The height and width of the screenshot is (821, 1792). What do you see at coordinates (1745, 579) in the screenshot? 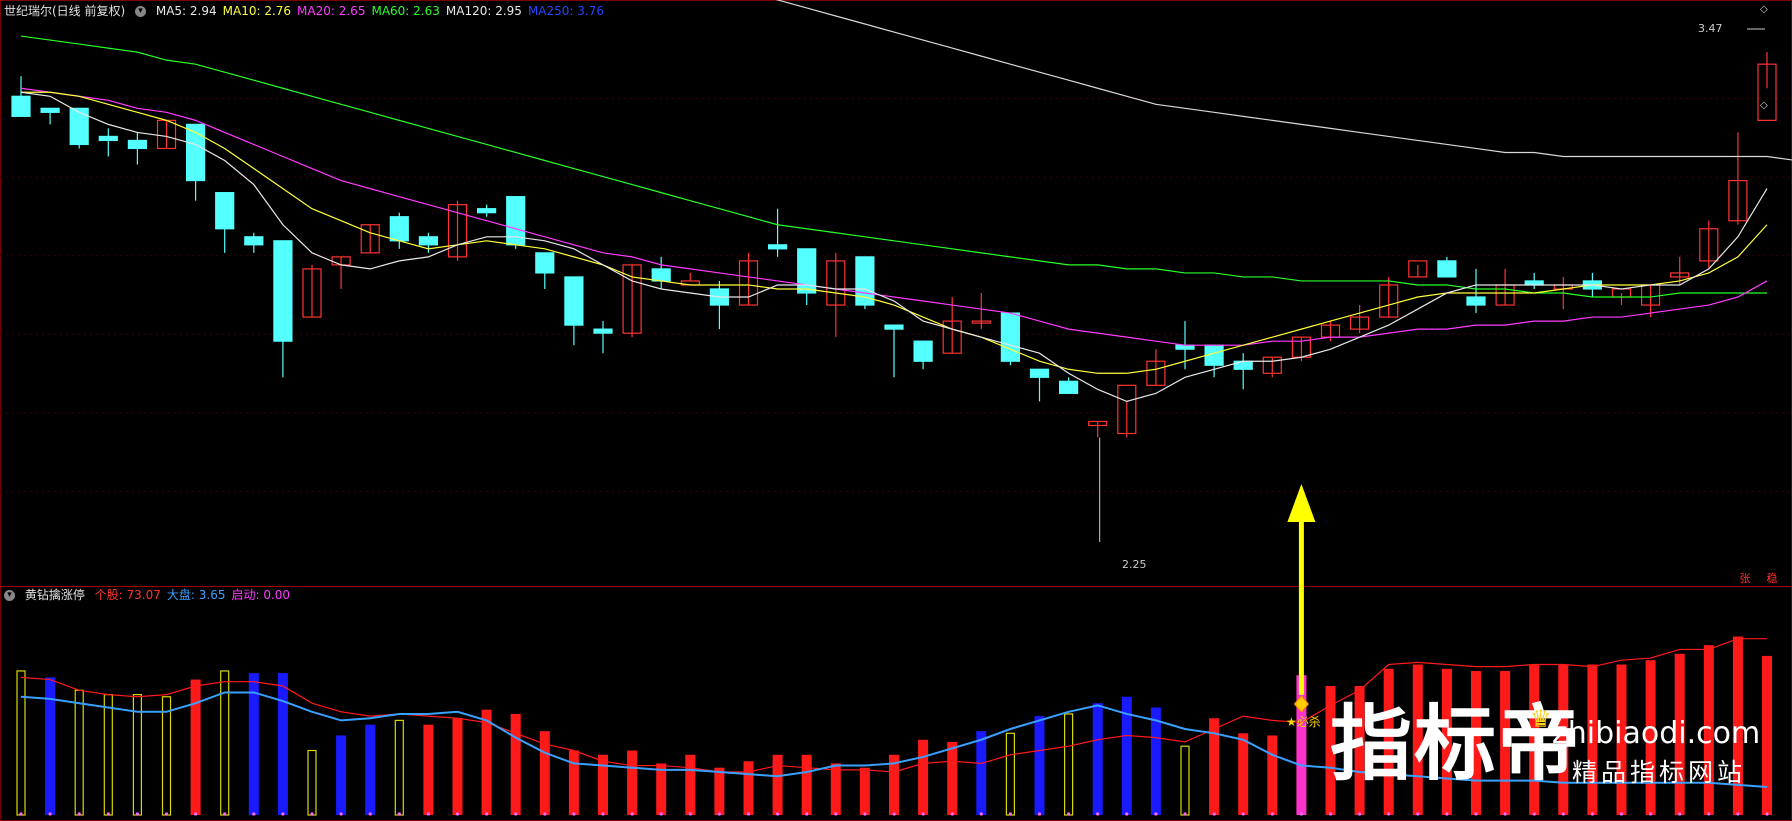
I see `up-button: 张` at bounding box center [1745, 579].